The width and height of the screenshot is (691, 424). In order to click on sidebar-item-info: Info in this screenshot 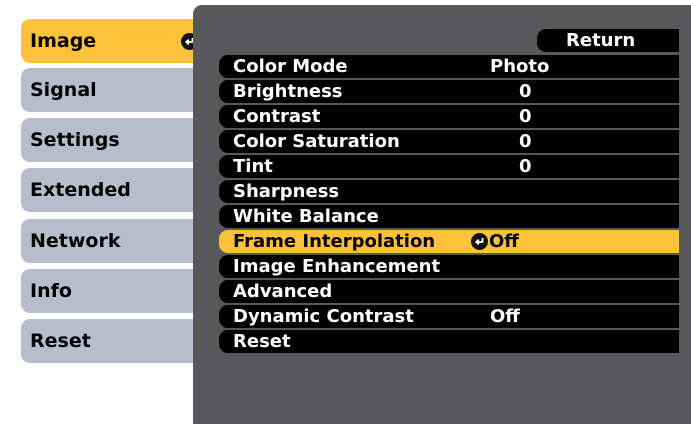, I will do `click(114, 291)`.